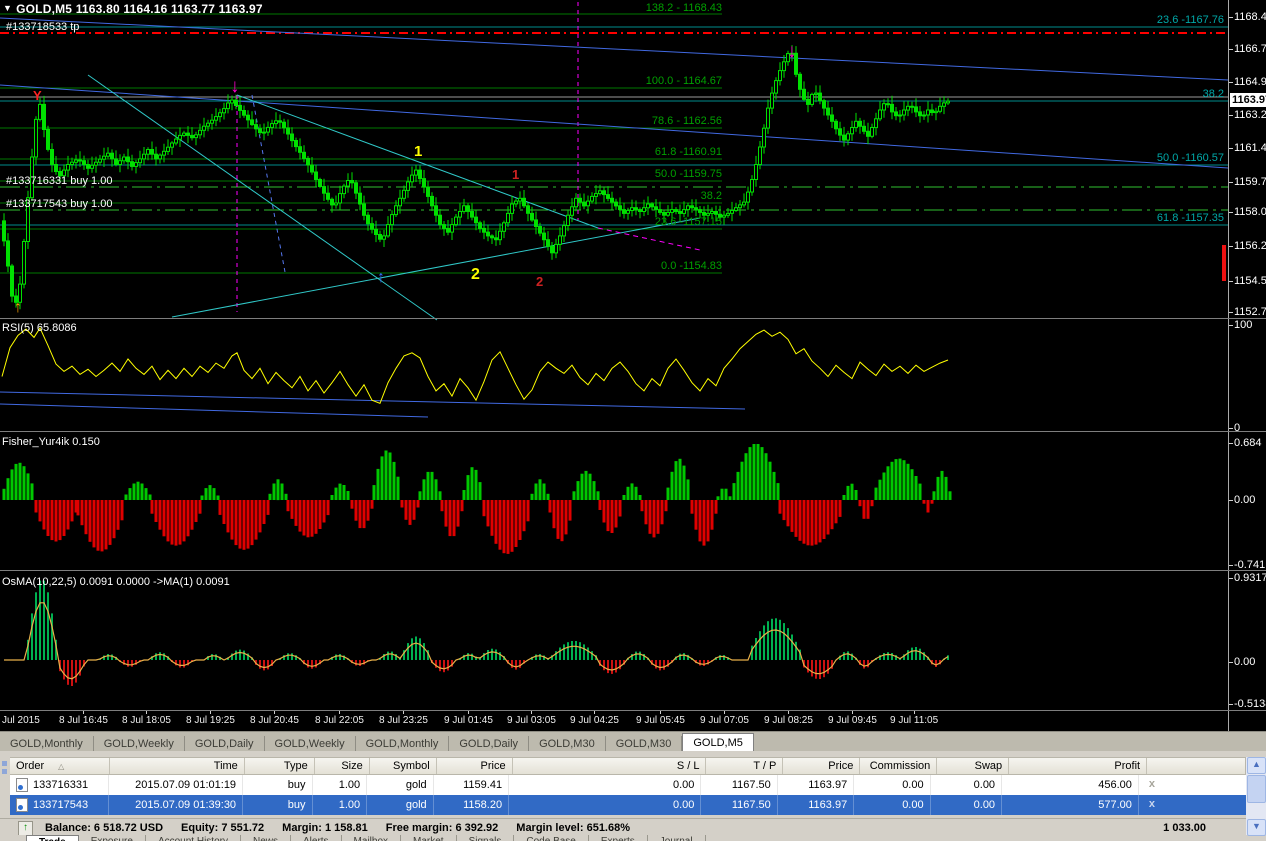 This screenshot has width=1266, height=841. I want to click on scroll-down-button: ▼, so click(1256, 827).